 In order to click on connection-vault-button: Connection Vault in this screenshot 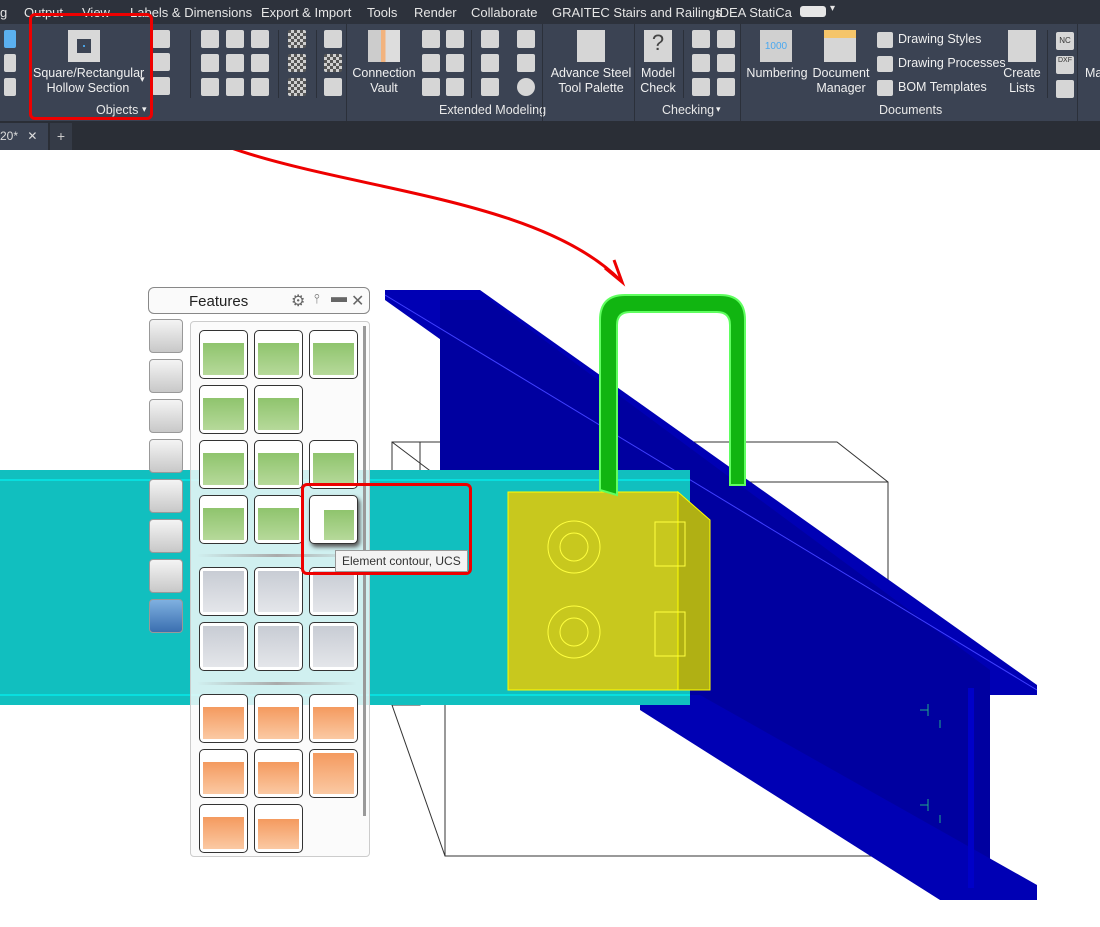, I will do `click(384, 61)`.